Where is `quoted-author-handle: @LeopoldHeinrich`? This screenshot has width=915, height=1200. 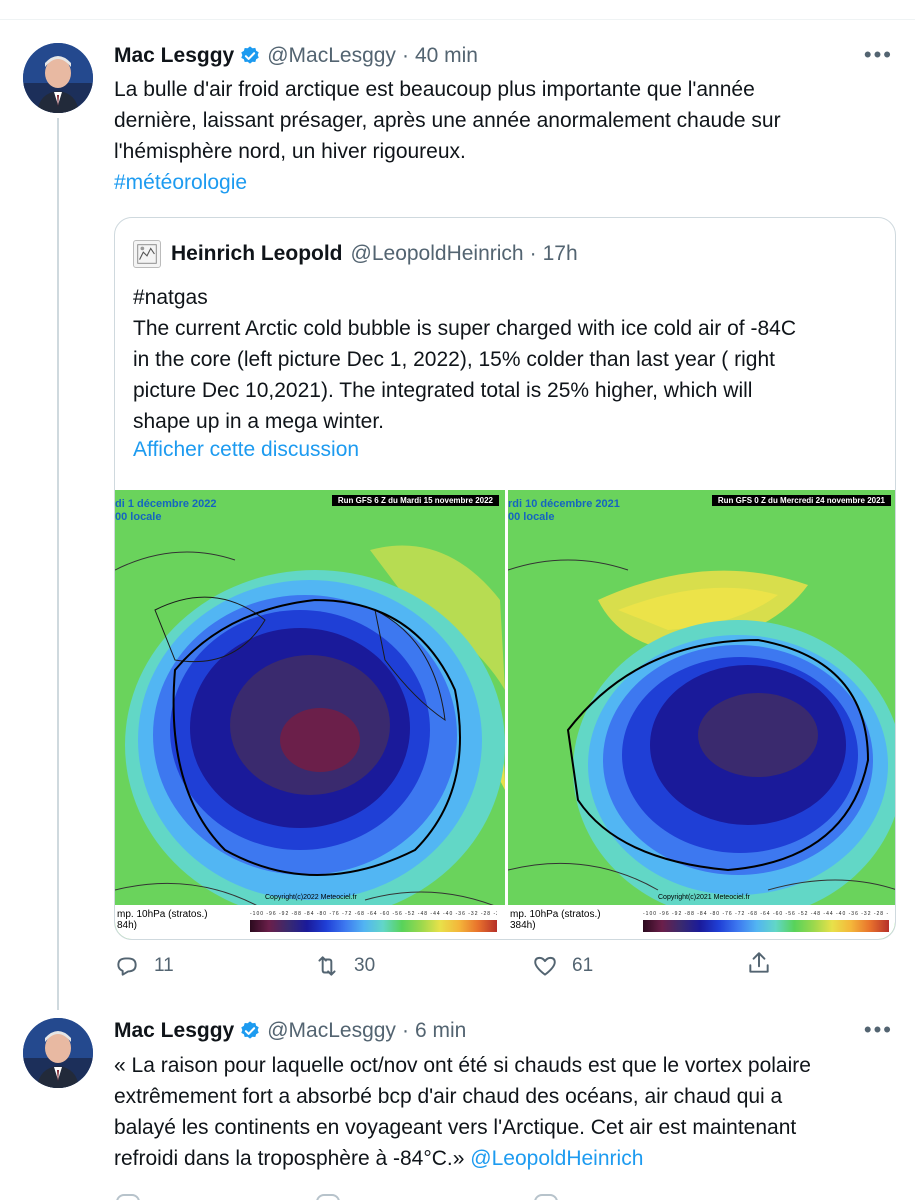 quoted-author-handle: @LeopoldHeinrich is located at coordinates (437, 254).